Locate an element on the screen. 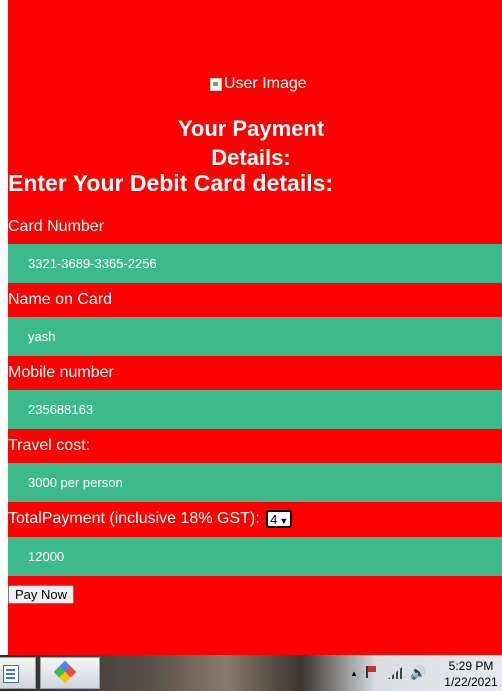  page-title-text: Your Payment Details: is located at coordinates (251, 143).